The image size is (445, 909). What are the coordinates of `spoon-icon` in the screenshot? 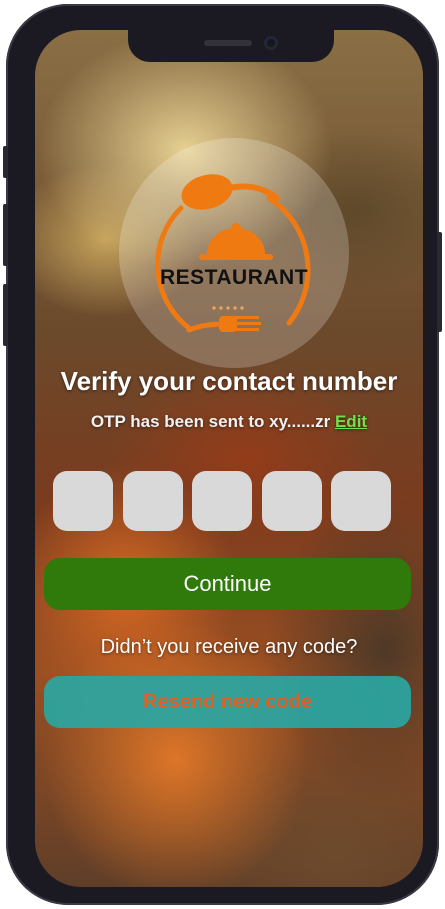 It's located at (230, 192).